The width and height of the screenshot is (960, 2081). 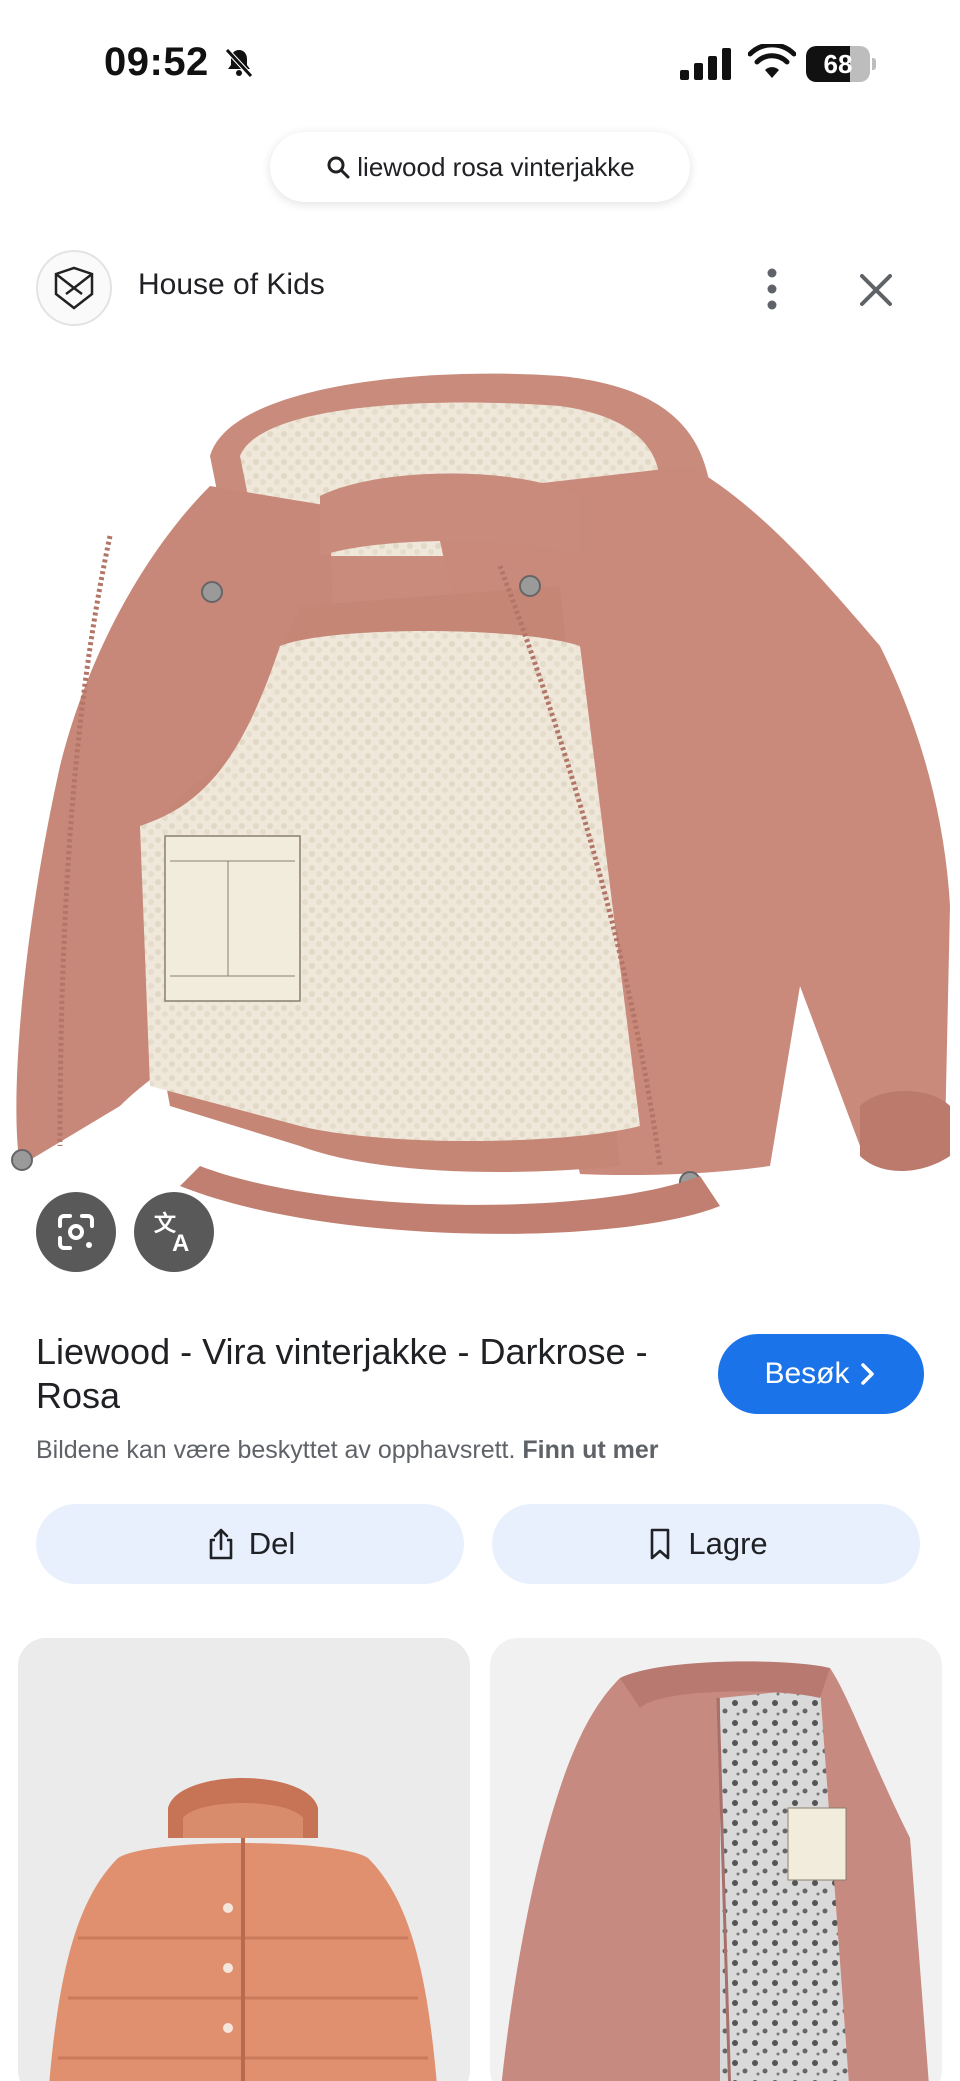 I want to click on source-header: House of Kids, so click(x=480, y=288).